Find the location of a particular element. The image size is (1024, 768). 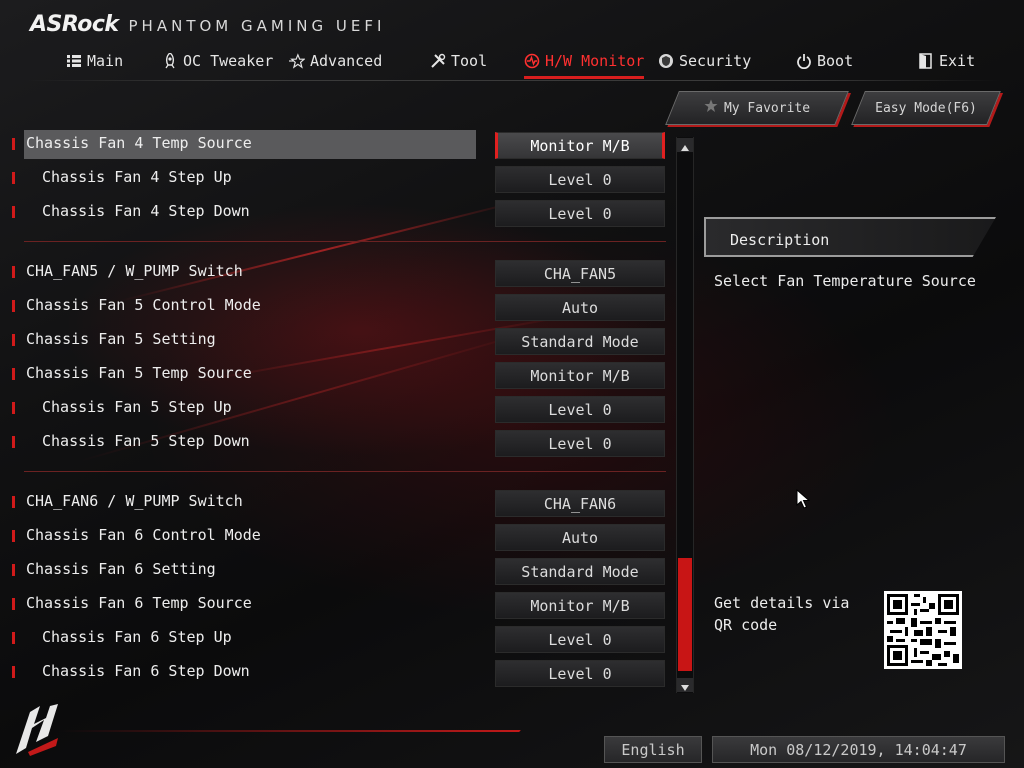

setting-label: Chassis Fan 4 Step Down is located at coordinates (146, 211).